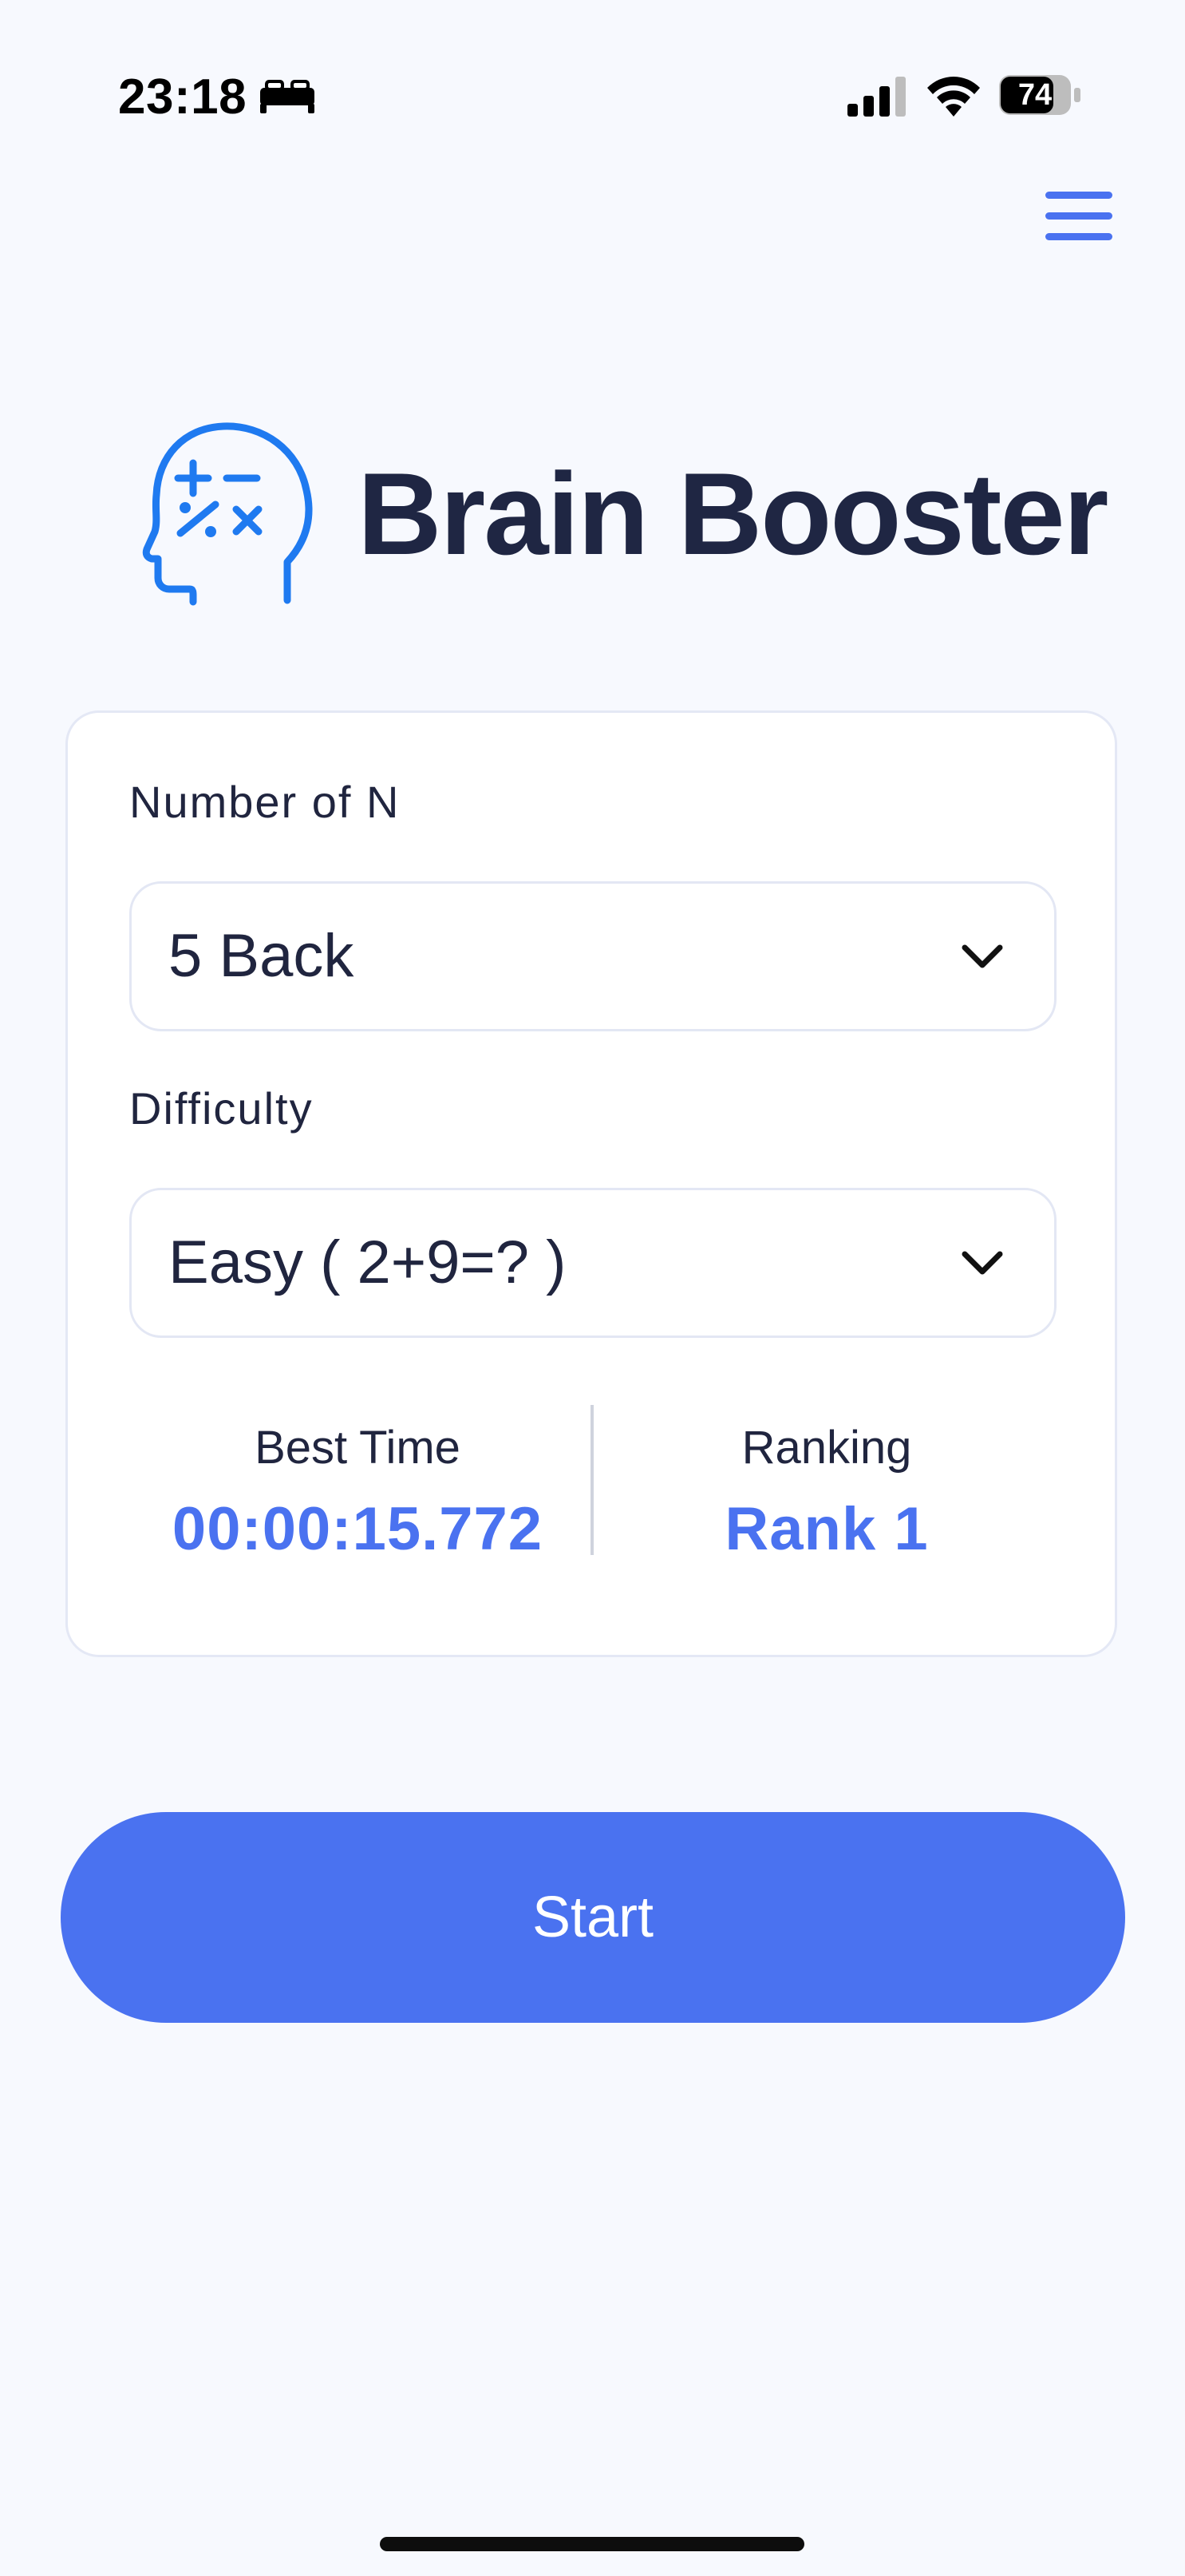 The image size is (1185, 2576). I want to click on start-button: Start, so click(593, 1917).